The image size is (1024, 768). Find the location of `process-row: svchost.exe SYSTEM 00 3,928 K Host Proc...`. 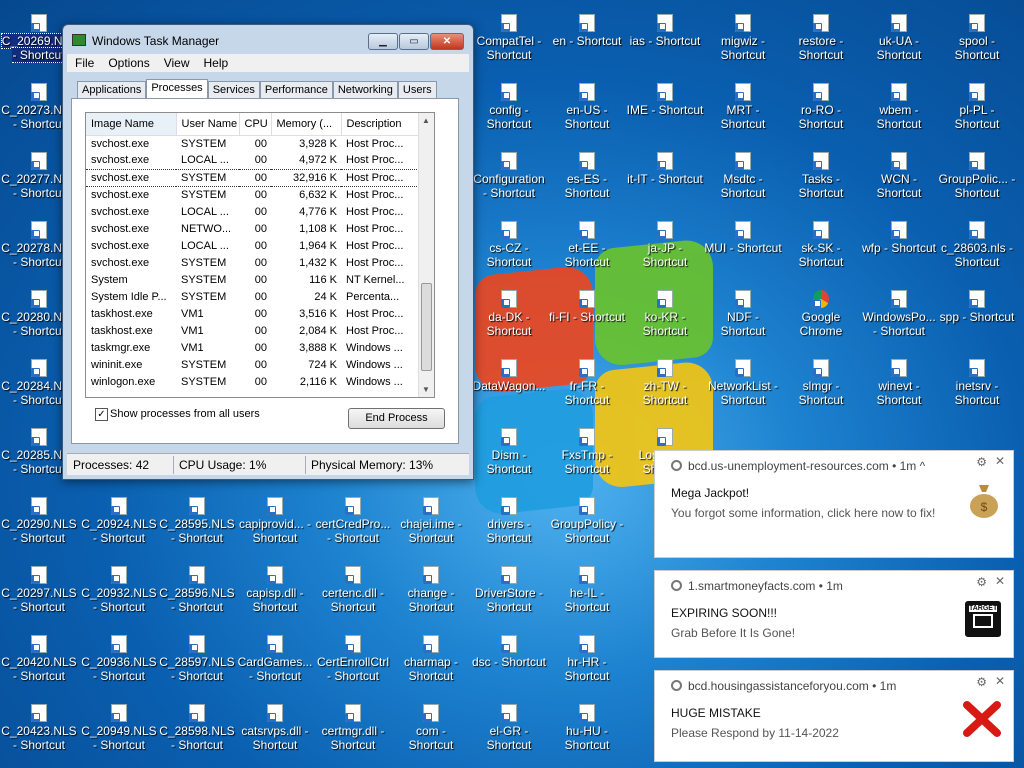

process-row: svchost.exe SYSTEM 00 3,928 K Host Proc... is located at coordinates (252, 143).